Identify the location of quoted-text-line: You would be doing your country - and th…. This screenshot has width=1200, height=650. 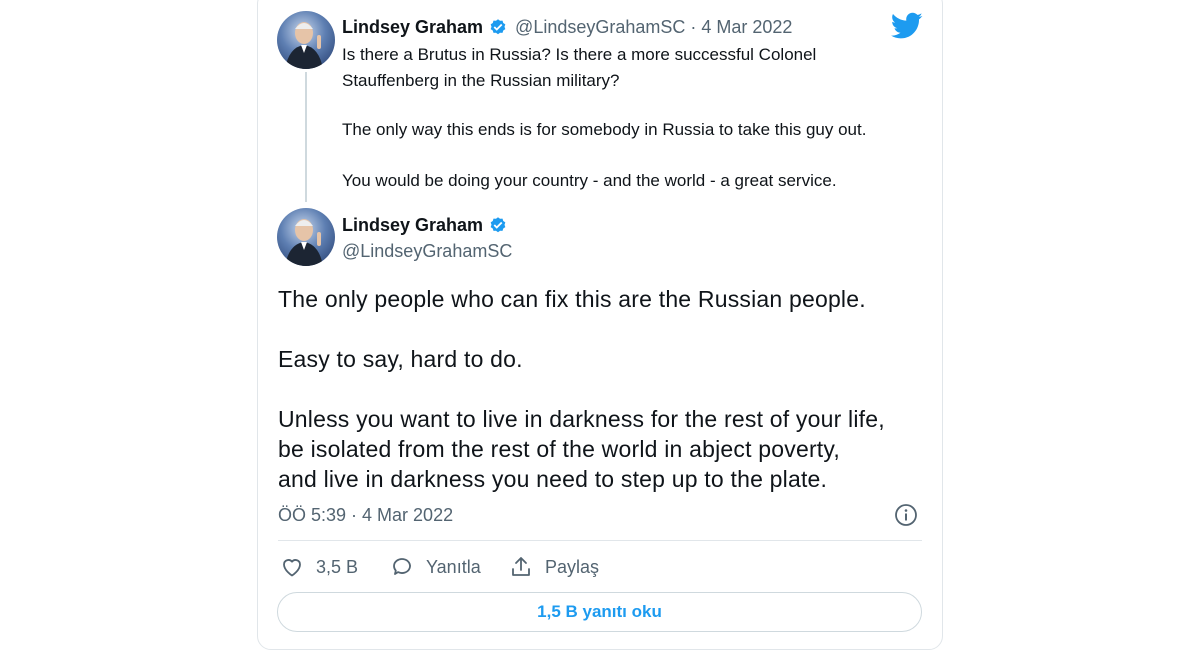
(589, 180).